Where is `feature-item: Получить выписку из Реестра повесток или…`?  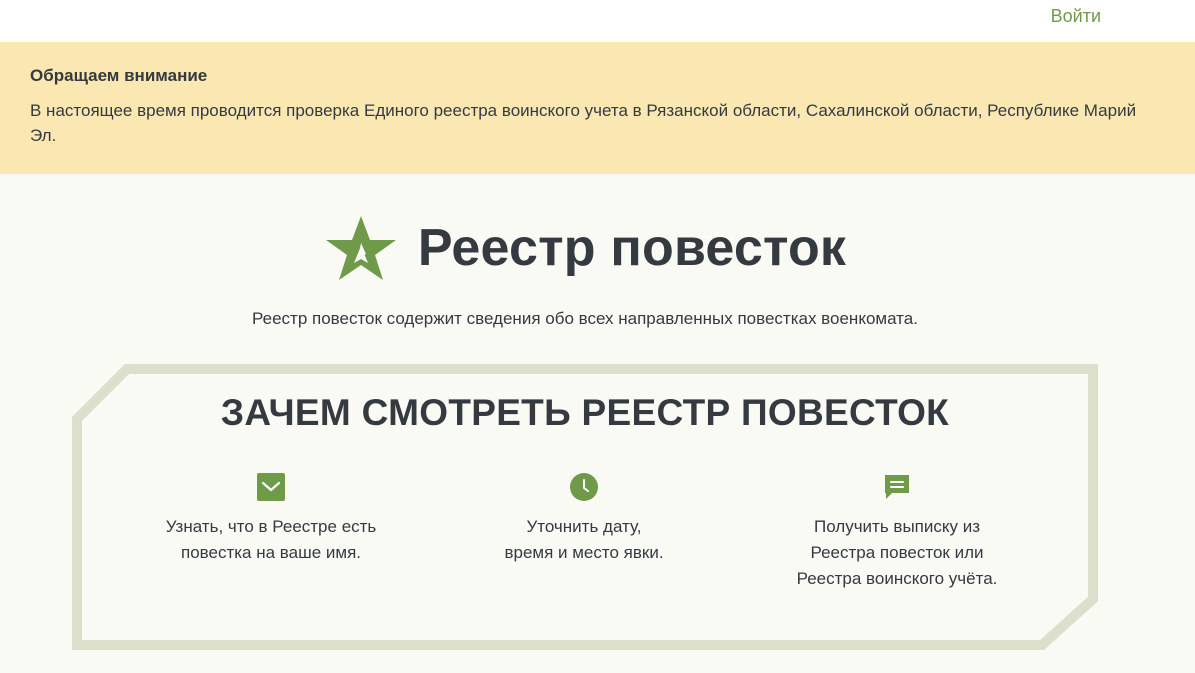 feature-item: Получить выписку из Реестра повесток или… is located at coordinates (897, 532).